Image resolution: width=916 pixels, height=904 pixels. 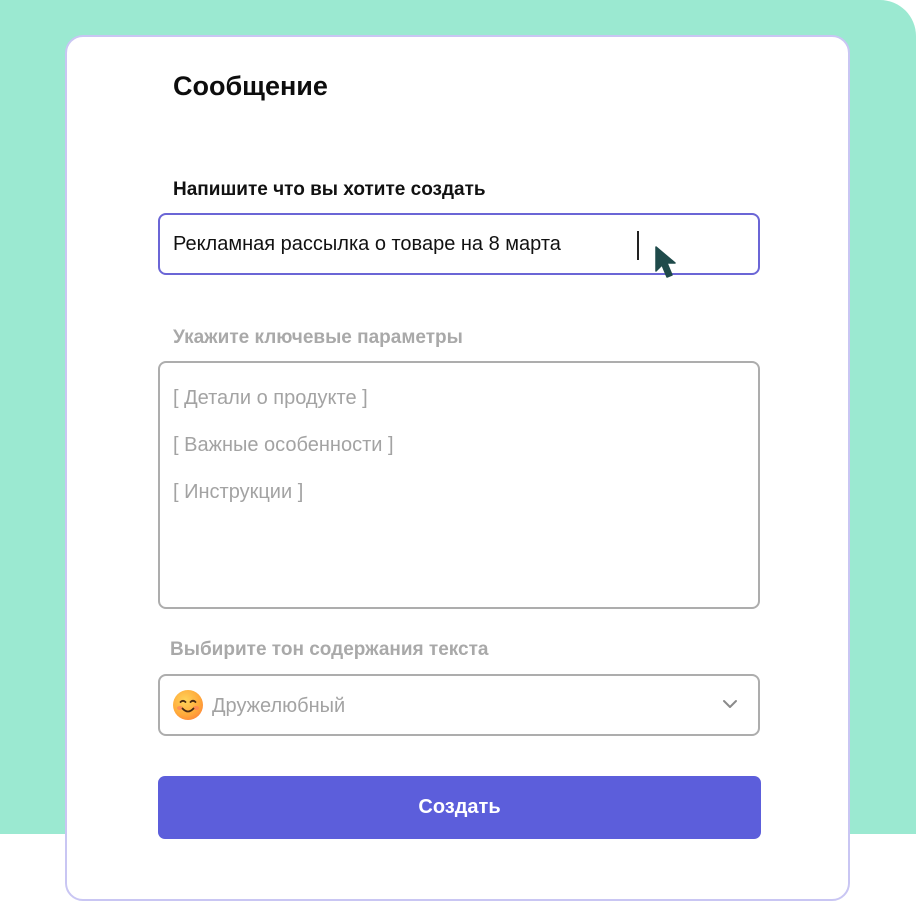 What do you see at coordinates (279, 706) in the screenshot?
I see `tone-select-value: Дружелюбный` at bounding box center [279, 706].